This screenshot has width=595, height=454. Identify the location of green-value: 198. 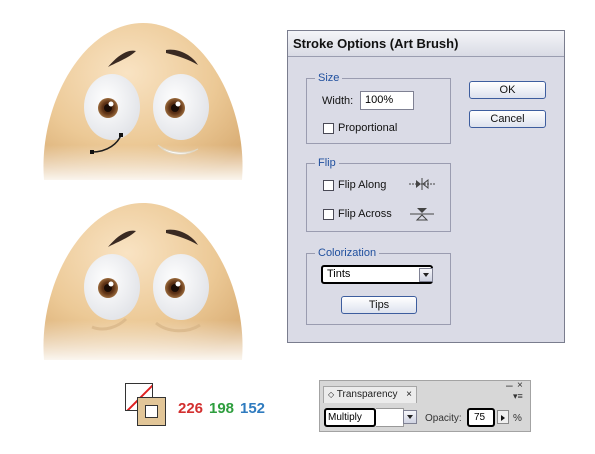
(222, 408).